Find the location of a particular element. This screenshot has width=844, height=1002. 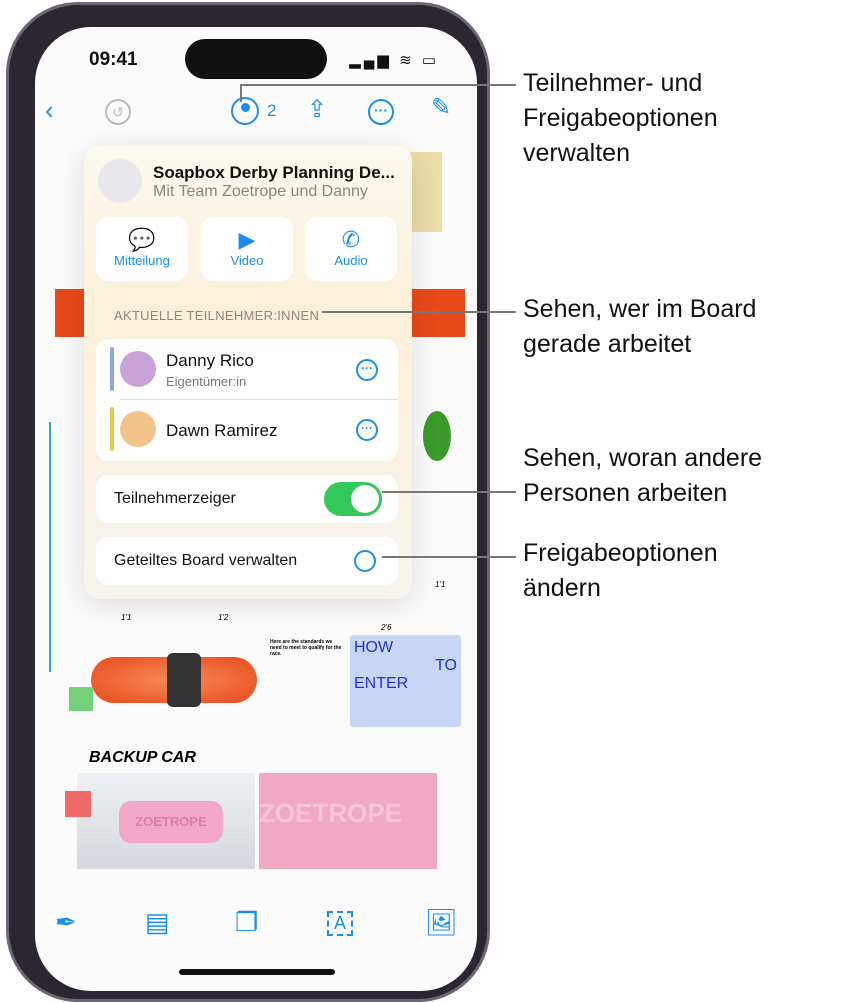

undo-icon: ↺ is located at coordinates (118, 112).